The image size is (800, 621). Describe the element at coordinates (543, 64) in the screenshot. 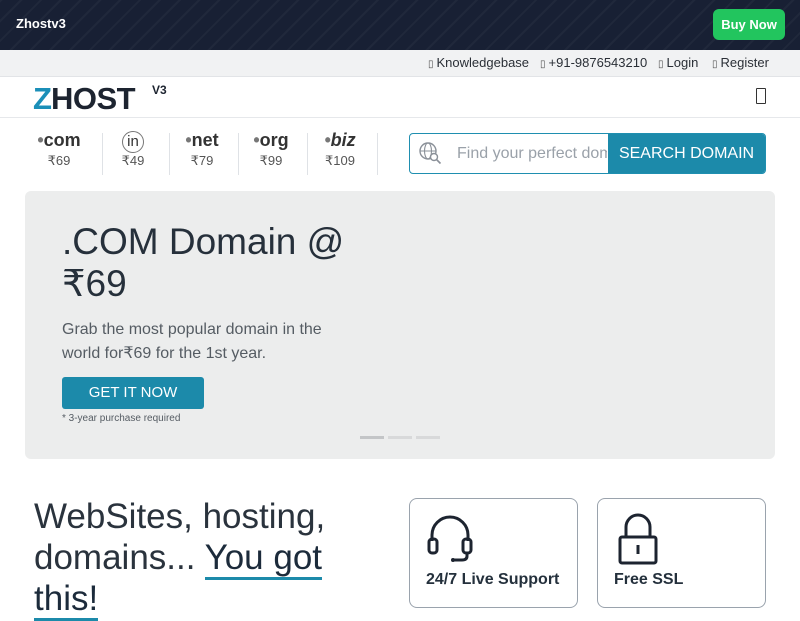

I see `phone-icon: ▯` at that location.